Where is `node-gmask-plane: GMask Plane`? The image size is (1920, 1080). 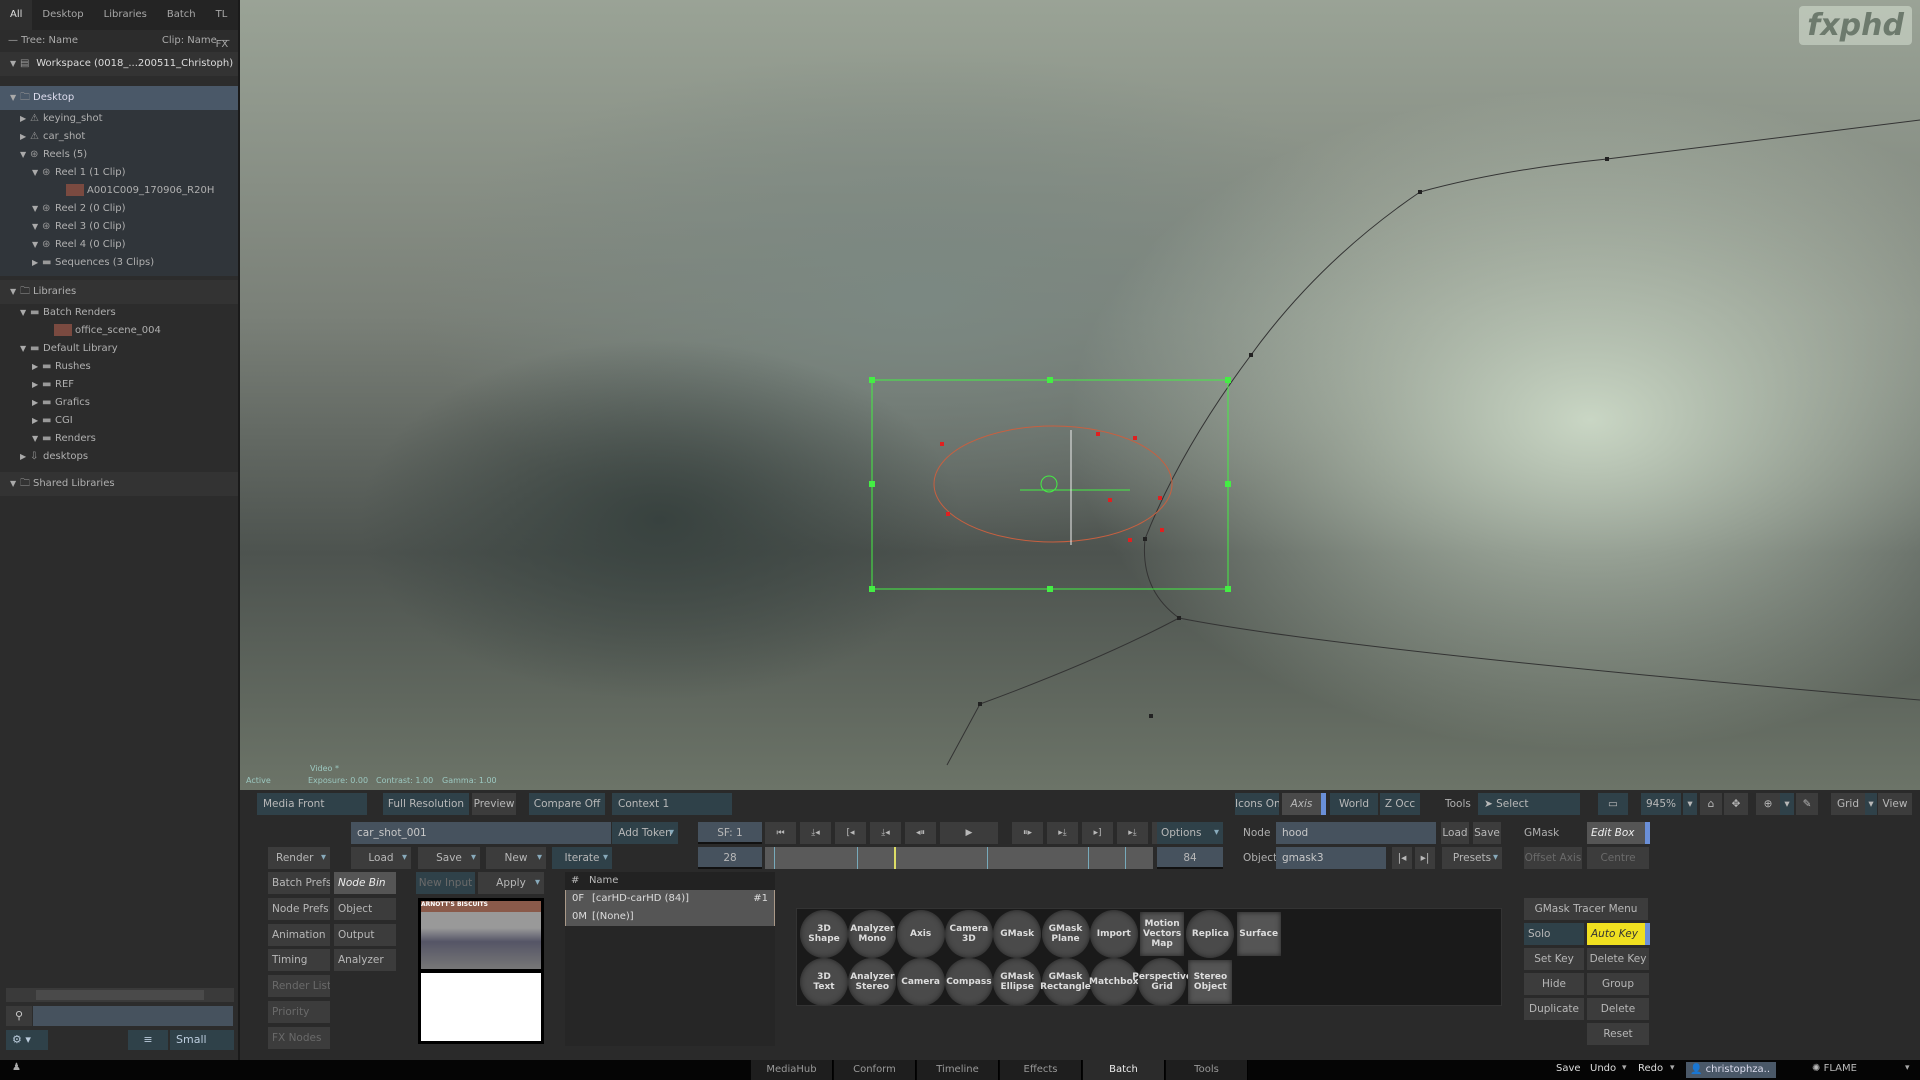 node-gmask-plane: GMask Plane is located at coordinates (1065, 934).